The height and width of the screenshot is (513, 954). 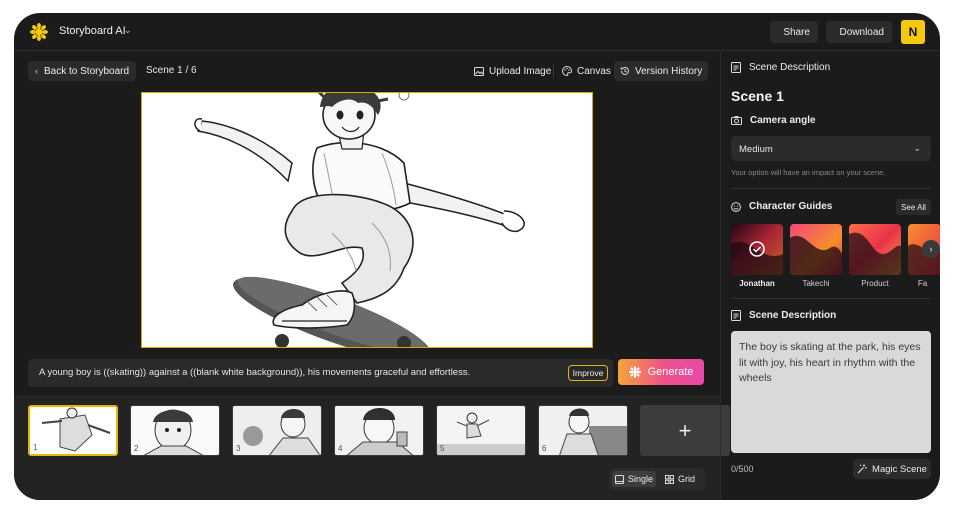 I want to click on generate-button: Generate, so click(x=661, y=372).